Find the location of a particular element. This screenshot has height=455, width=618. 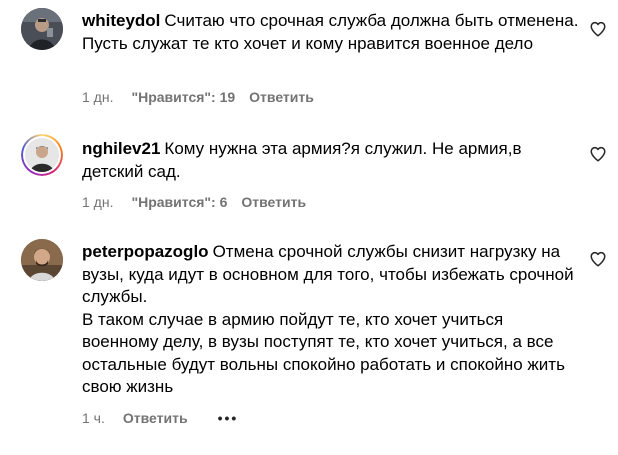

comment-username: nghilev21 is located at coordinates (121, 148).